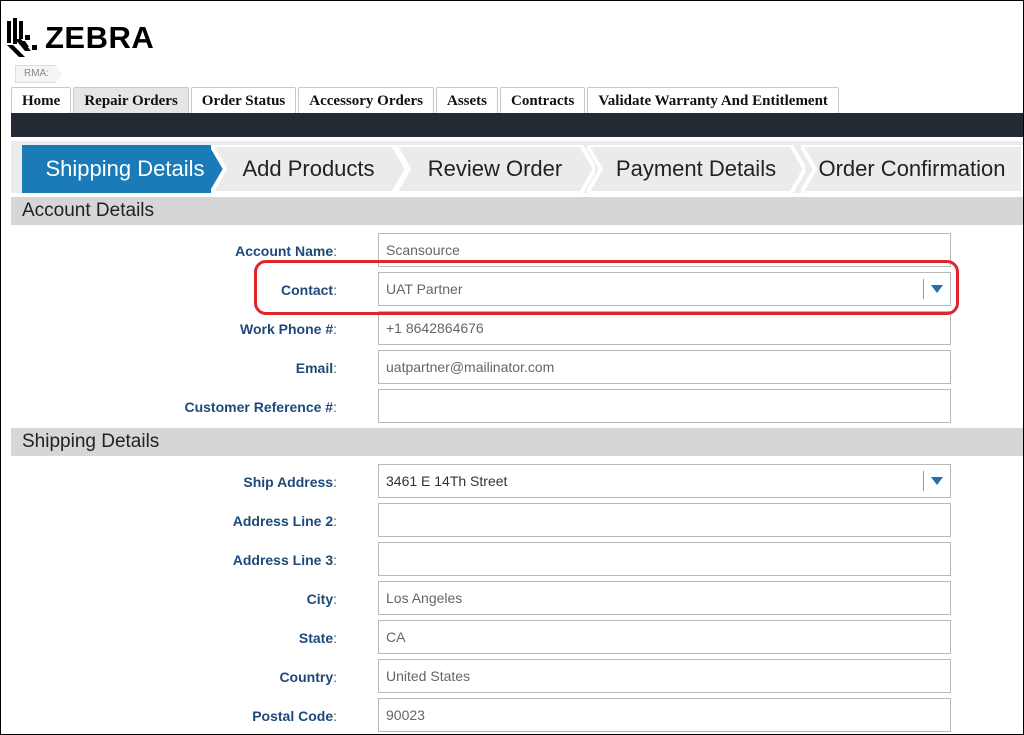 Image resolution: width=1024 pixels, height=735 pixels. Describe the element at coordinates (100, 37) in the screenshot. I see `logo-text: ZEBRA` at that location.